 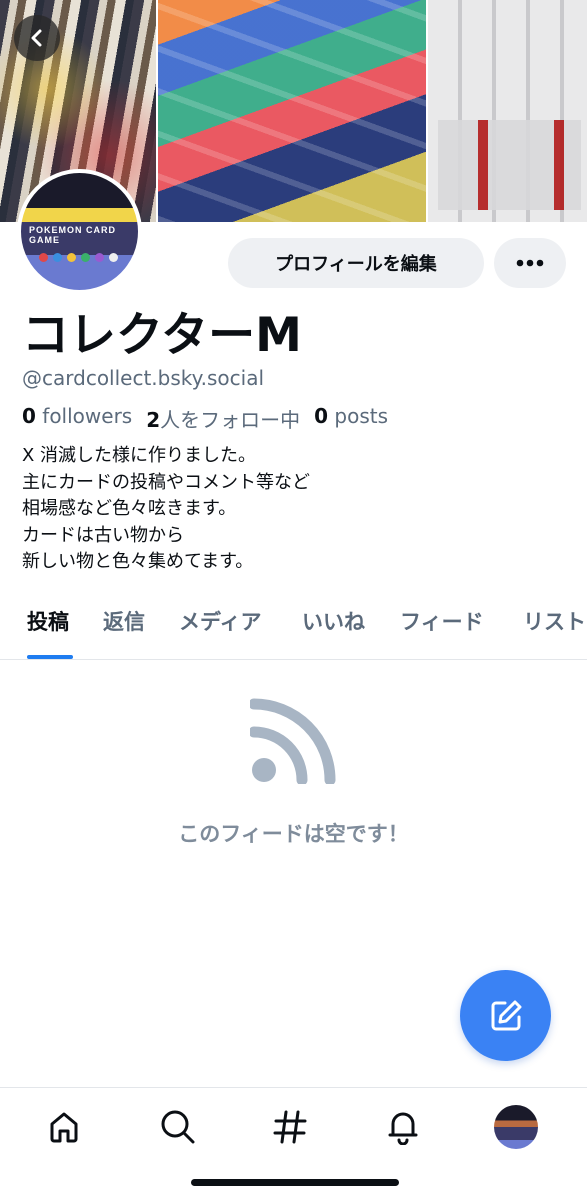 I want to click on nav-home, so click(x=64, y=1127).